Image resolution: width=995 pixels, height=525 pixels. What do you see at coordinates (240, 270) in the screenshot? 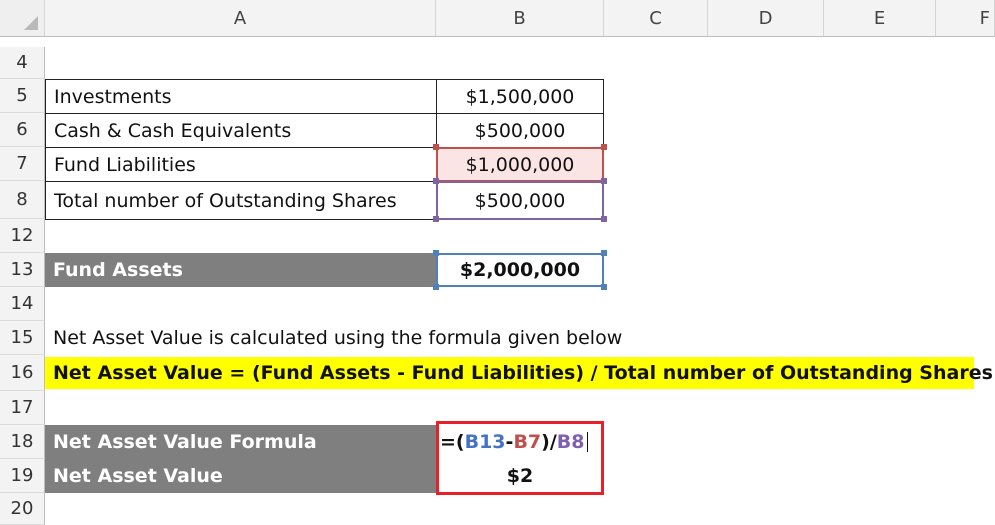
I see `cell-a13: Fund Assets` at bounding box center [240, 270].